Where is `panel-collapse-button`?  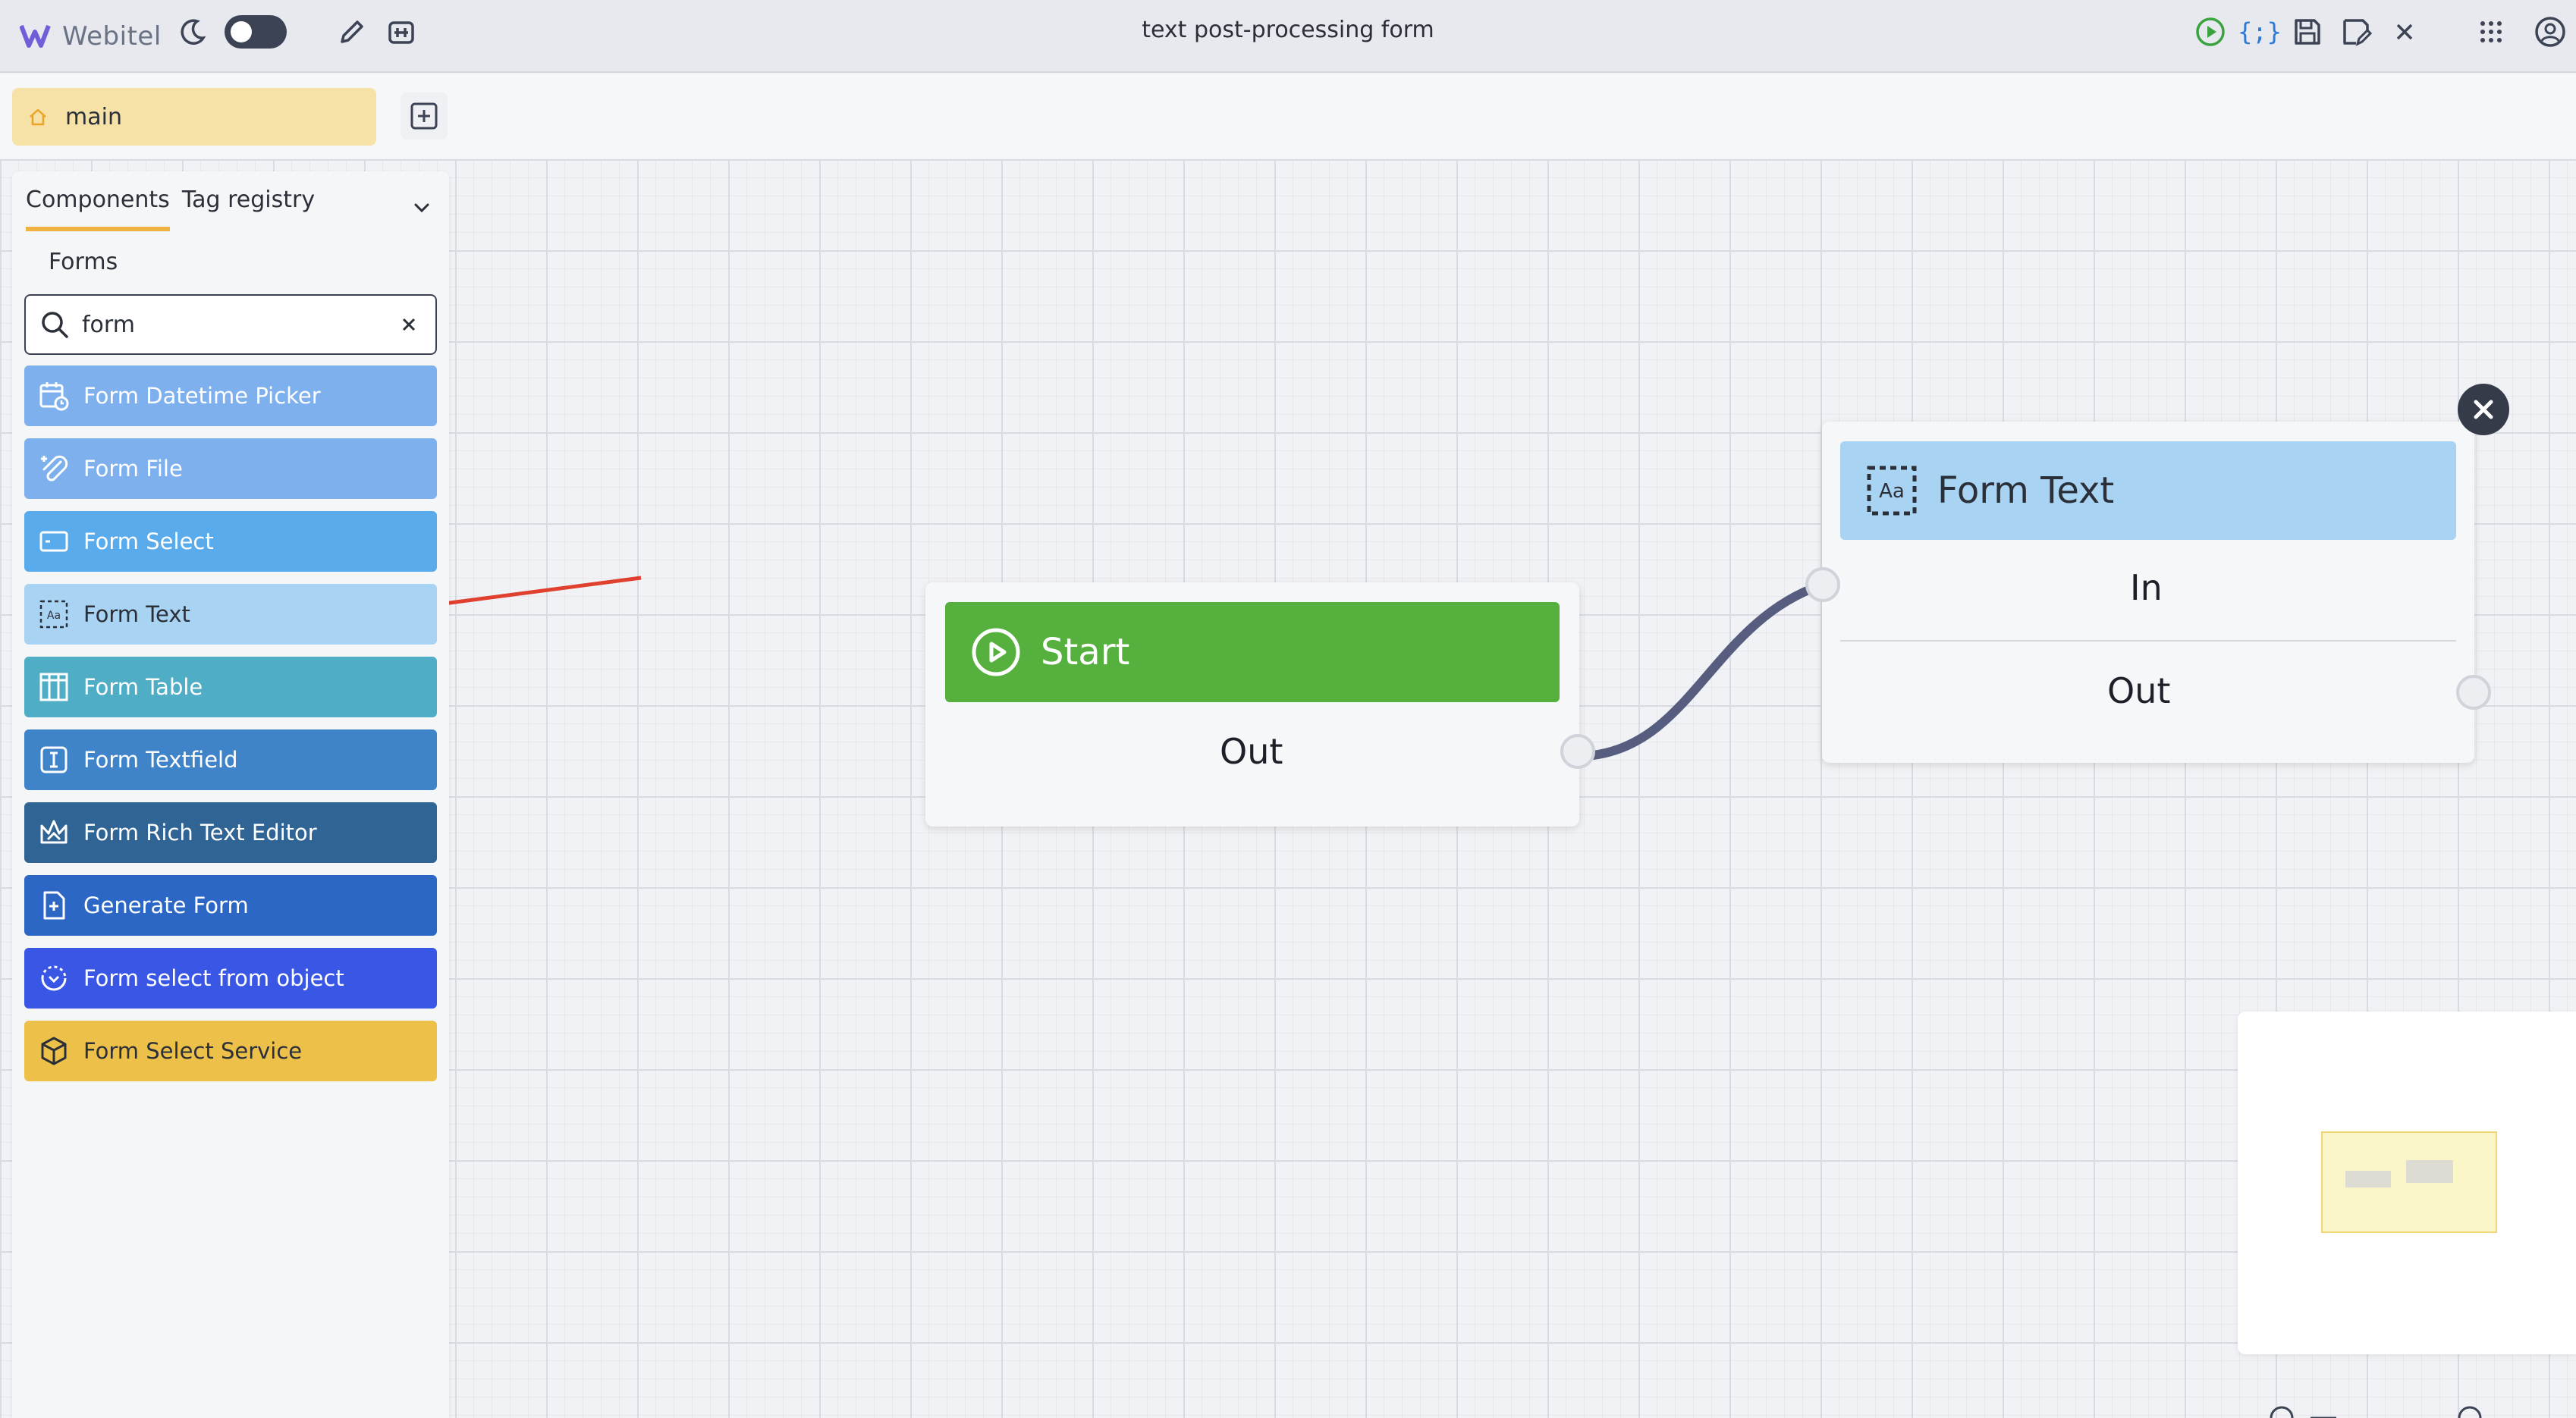
panel-collapse-button is located at coordinates (422, 208).